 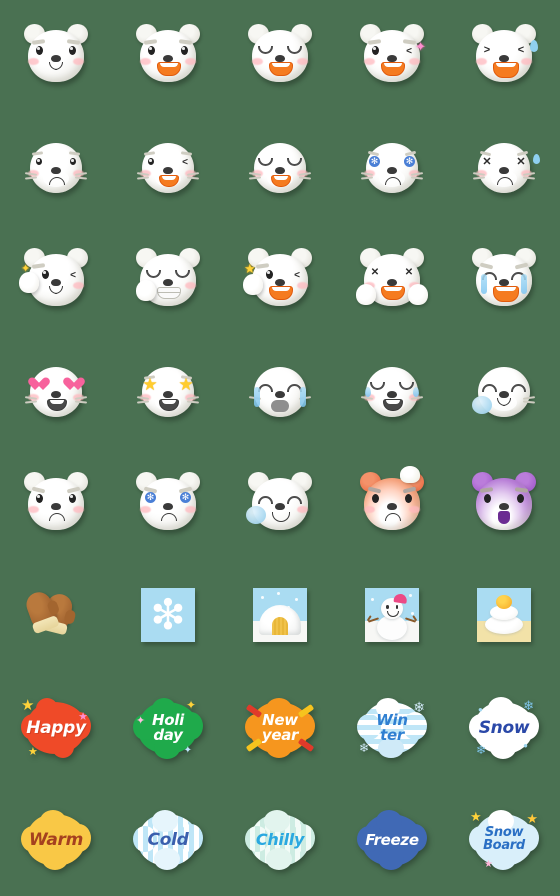 I want to click on seal-joyful, so click(x=280, y=168).